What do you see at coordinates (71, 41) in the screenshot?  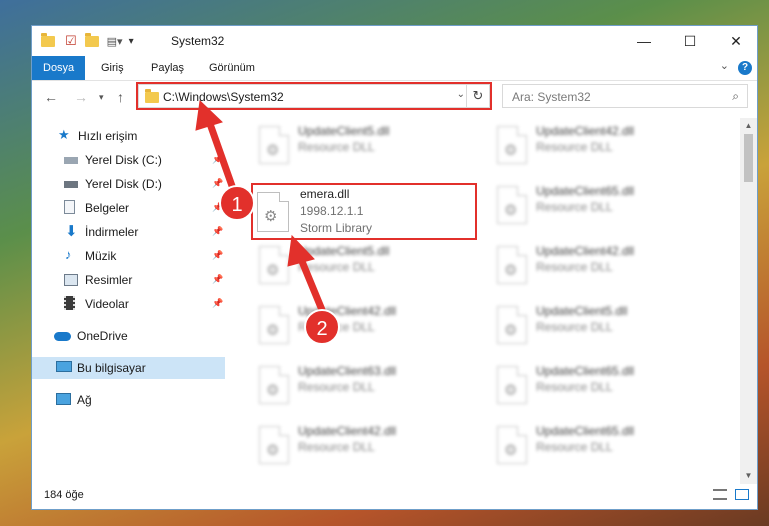 I see `properties-icon: ☑` at bounding box center [71, 41].